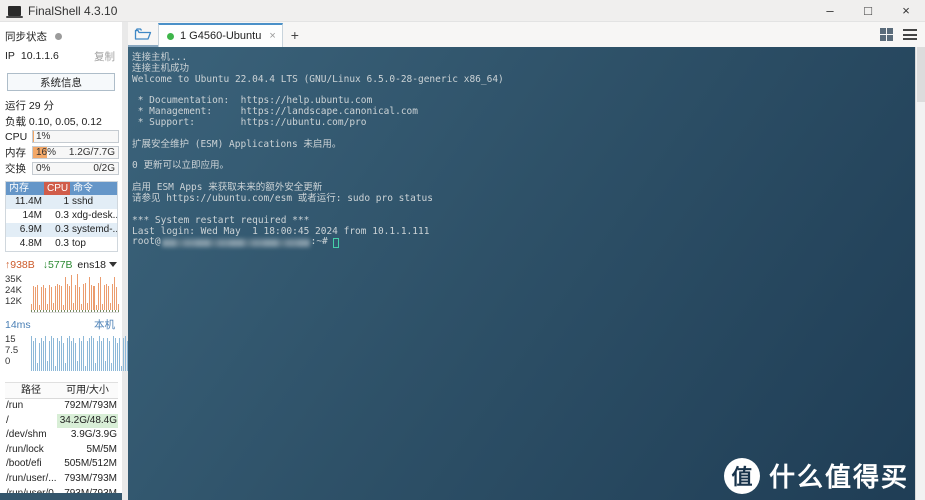  Describe the element at coordinates (868, 11) in the screenshot. I see `maximize-button: □` at that location.